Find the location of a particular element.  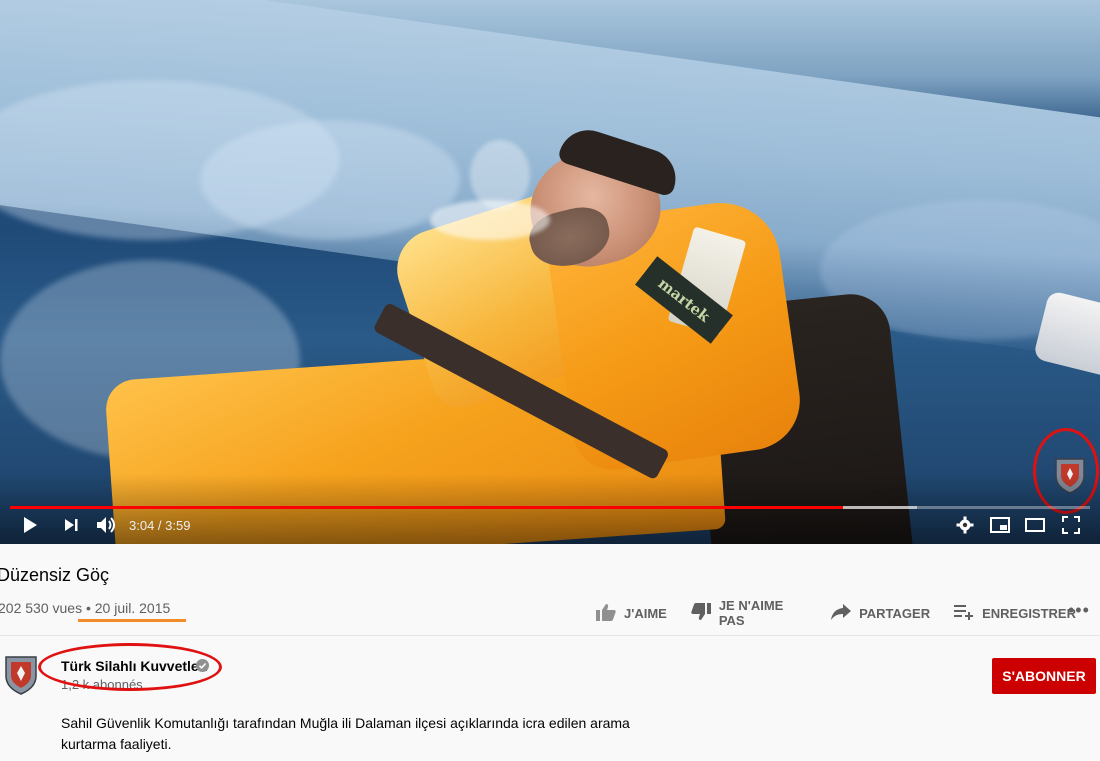

theater-icon is located at coordinates (1035, 527).